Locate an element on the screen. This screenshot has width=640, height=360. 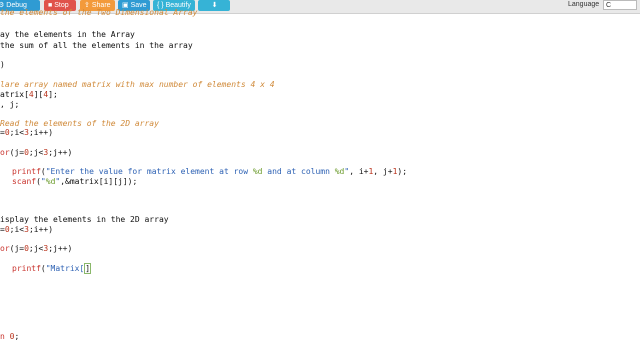
download-button: ⬇ is located at coordinates (214, 5).